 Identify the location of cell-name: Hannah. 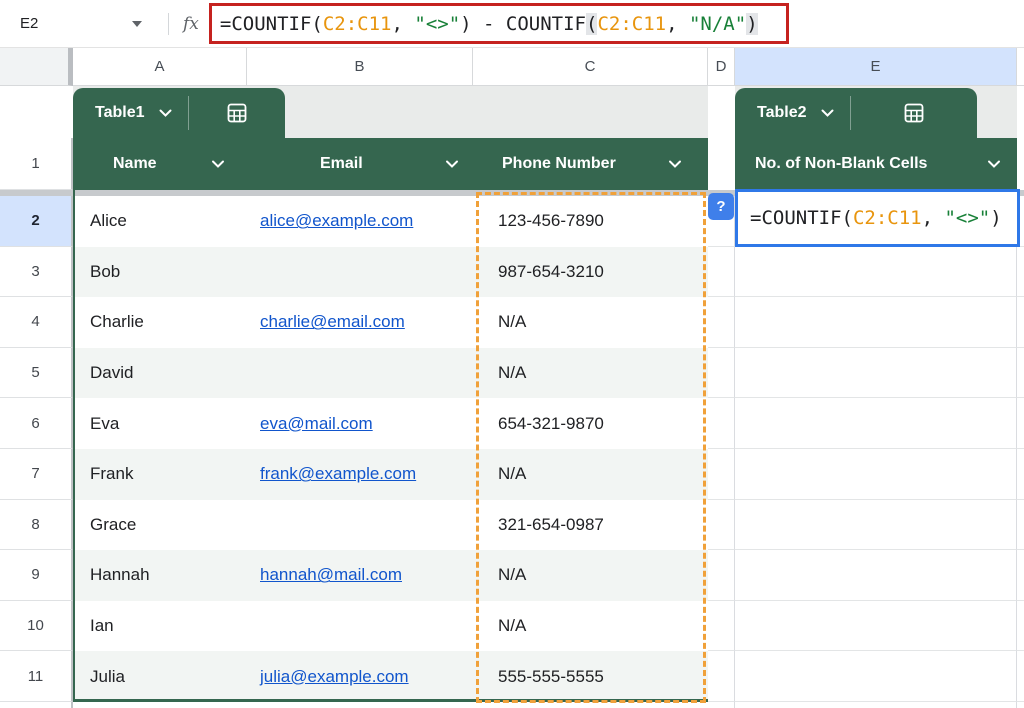
(160, 575).